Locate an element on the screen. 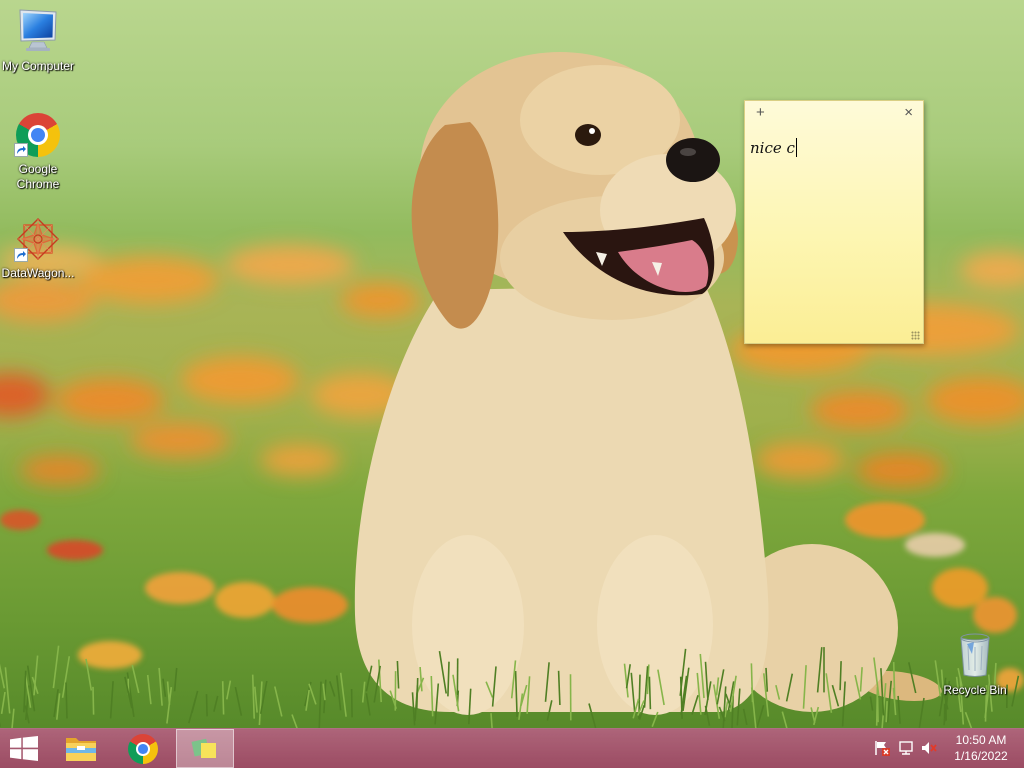 This screenshot has height=768, width=1024. taskbar: 10:50 AM 1/16/2022 is located at coordinates (512, 748).